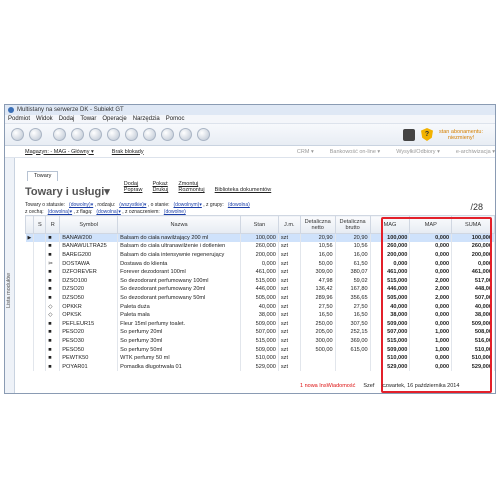 The width and height of the screenshot is (500, 500). Describe the element at coordinates (146, 119) in the screenshot. I see `menu-narzedzia: Narzędzia` at that location.